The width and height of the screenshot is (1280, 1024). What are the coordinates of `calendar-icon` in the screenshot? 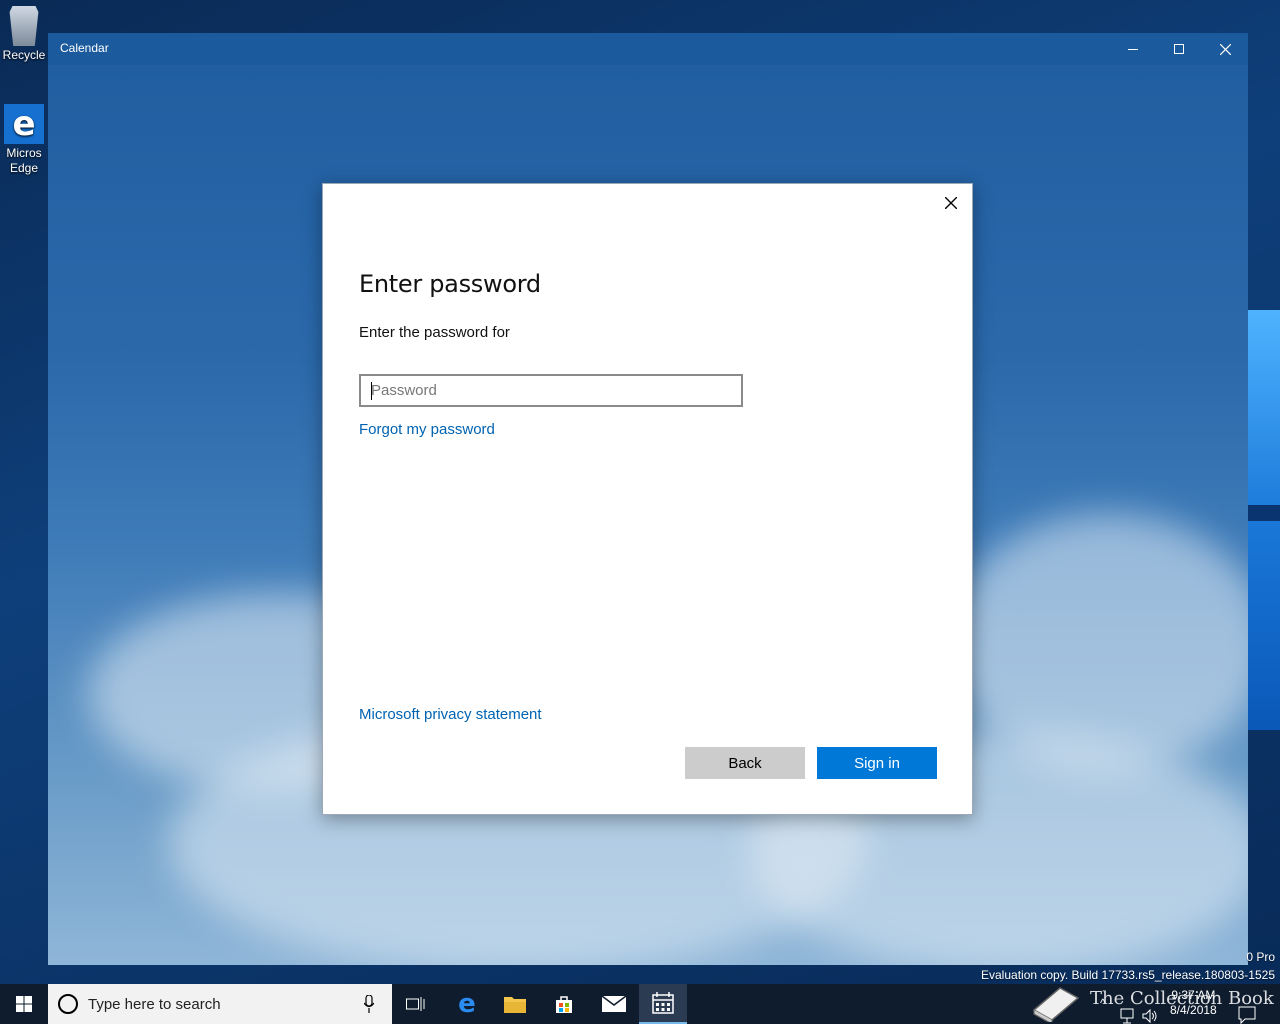 It's located at (663, 1003).